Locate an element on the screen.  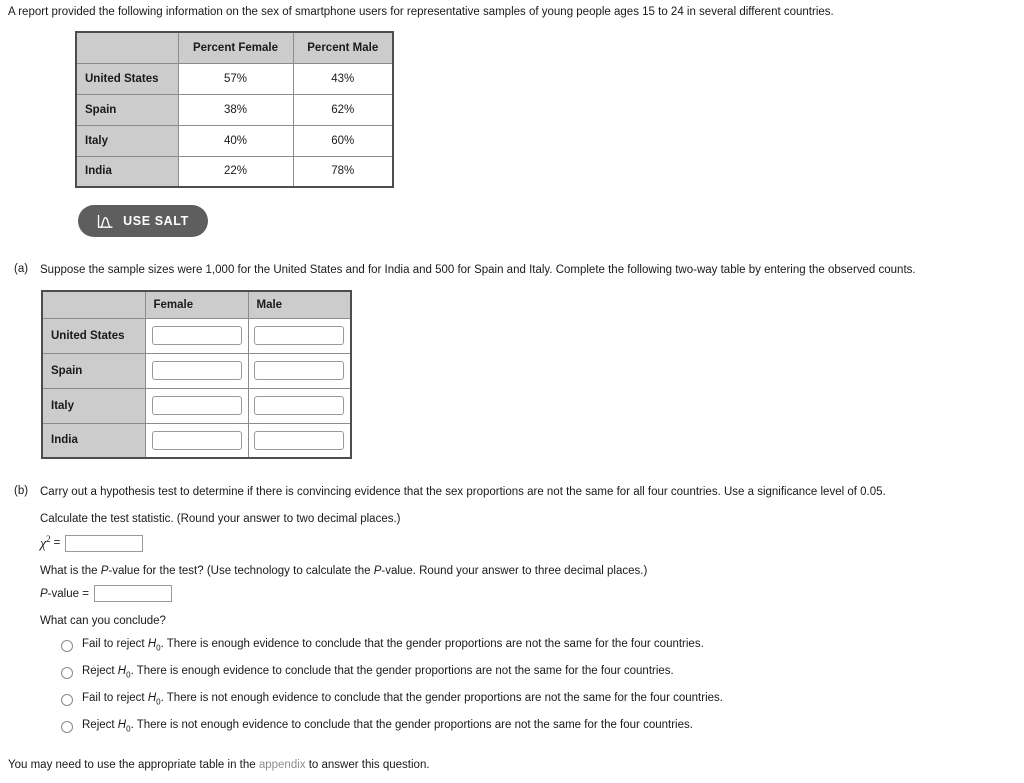
input-india-male is located at coordinates (299, 440).